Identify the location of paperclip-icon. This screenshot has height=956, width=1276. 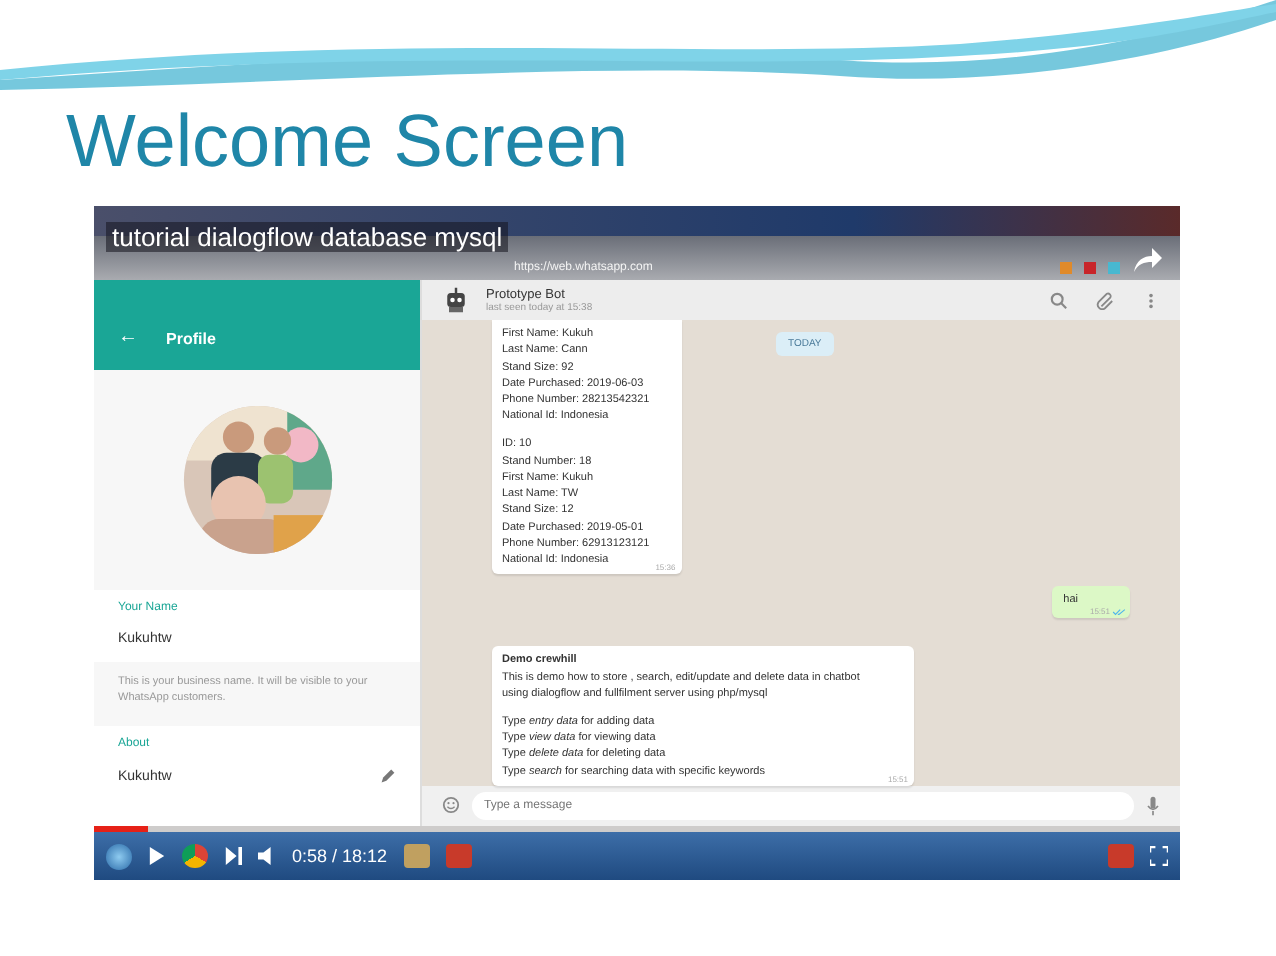
(1105, 300).